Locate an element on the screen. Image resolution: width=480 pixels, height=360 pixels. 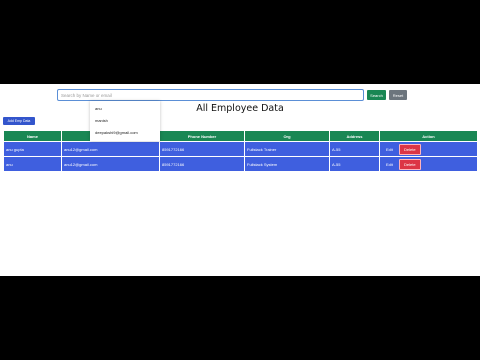
column-header-action: Action is located at coordinates (428, 136).